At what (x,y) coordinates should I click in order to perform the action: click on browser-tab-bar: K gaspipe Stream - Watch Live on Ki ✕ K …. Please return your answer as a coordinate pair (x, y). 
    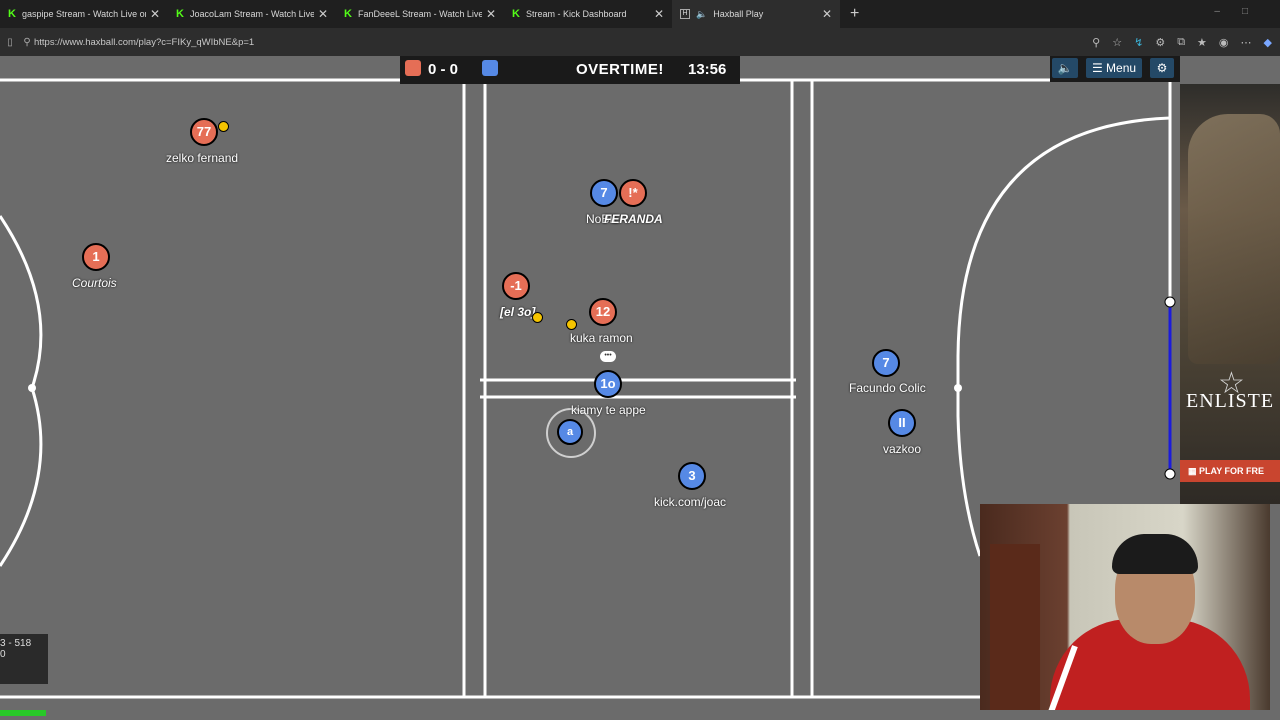
    Looking at the image, I should click on (640, 14).